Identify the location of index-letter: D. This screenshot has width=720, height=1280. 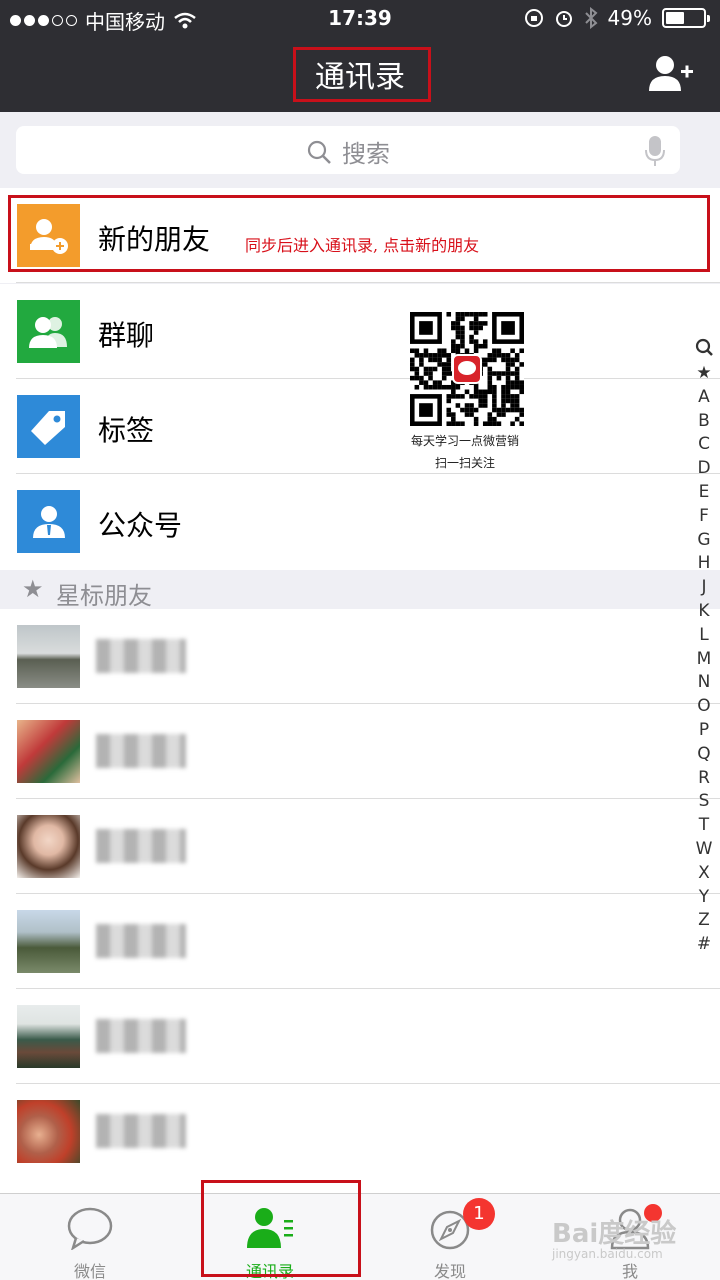
(703, 469).